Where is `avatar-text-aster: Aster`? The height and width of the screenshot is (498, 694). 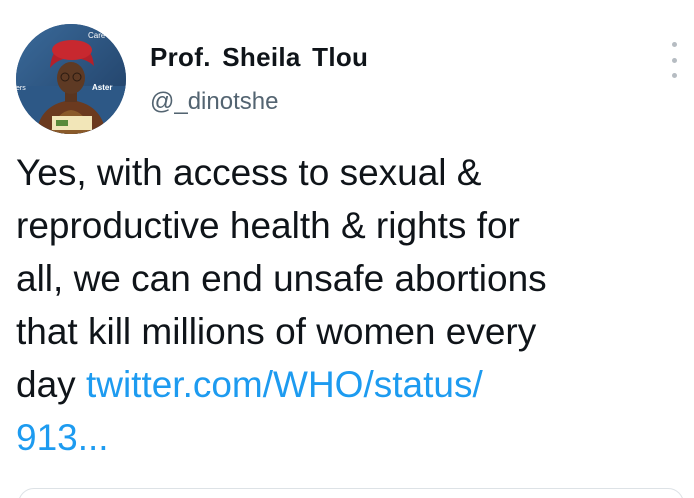
avatar-text-aster: Aster is located at coordinates (102, 87).